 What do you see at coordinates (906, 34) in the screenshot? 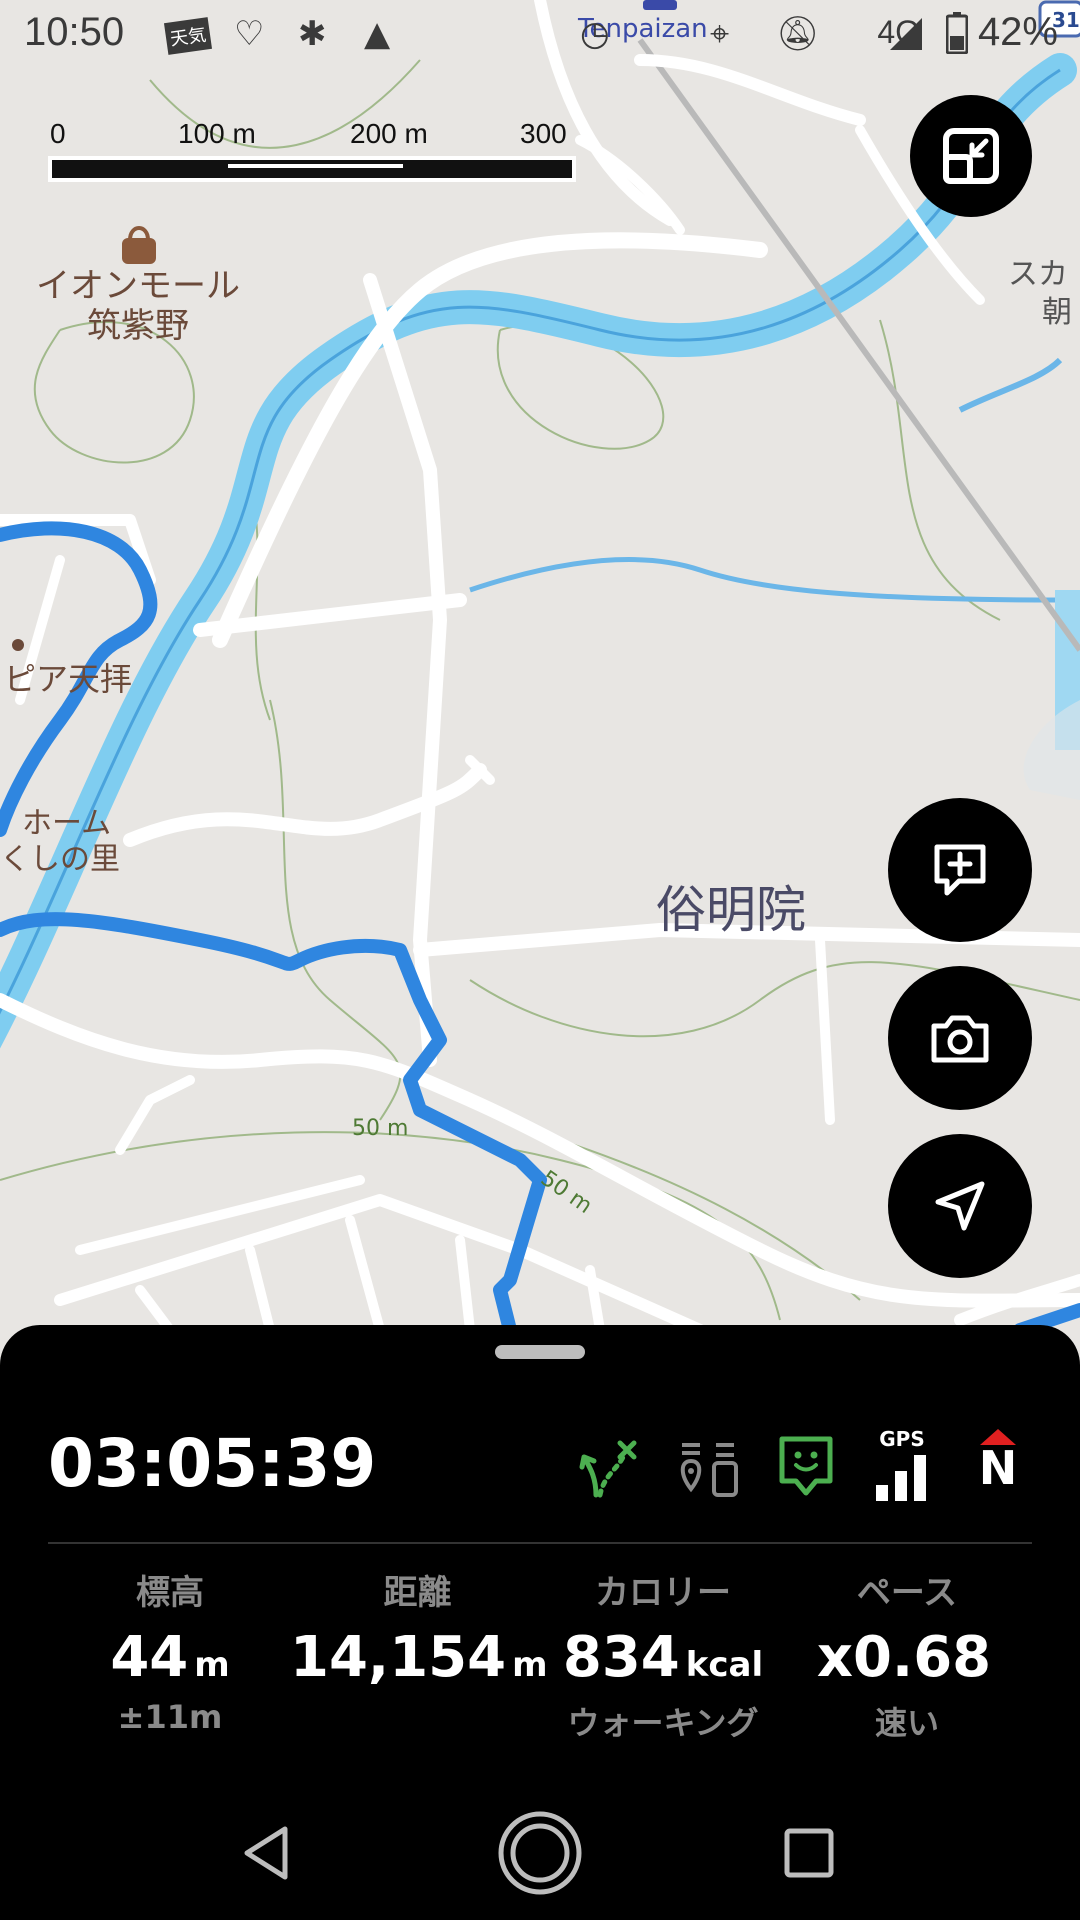
I see `signal-icon` at bounding box center [906, 34].